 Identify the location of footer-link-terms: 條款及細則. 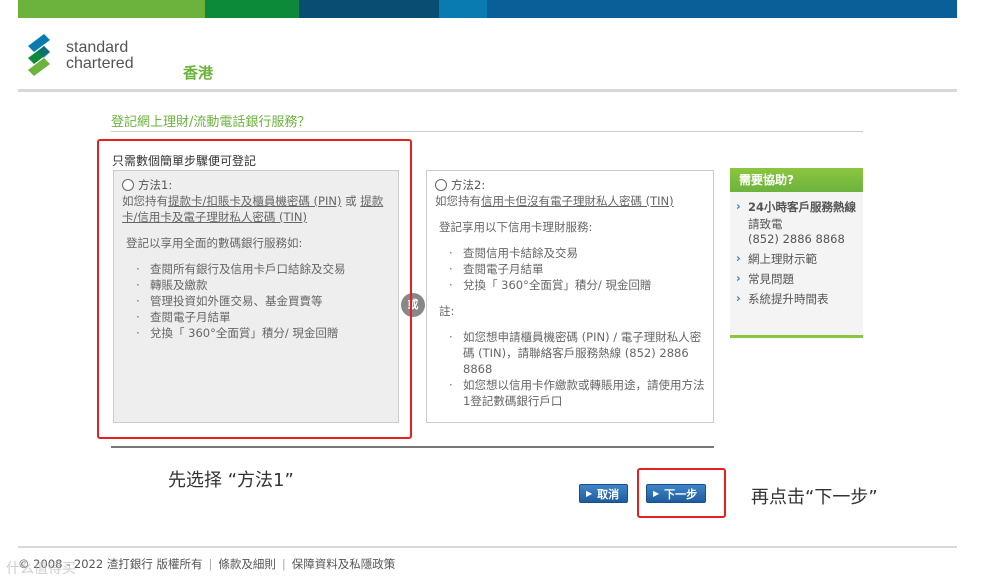
(247, 564).